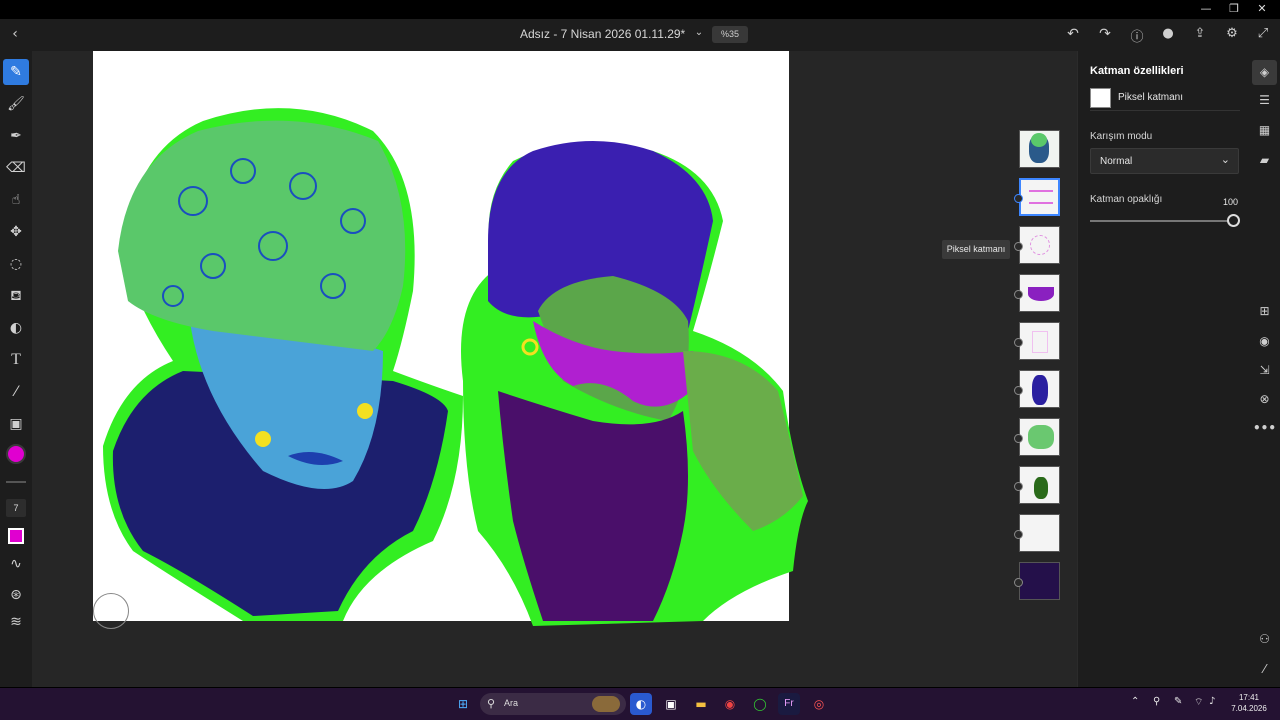  I want to click on help-icon: ⓘ, so click(1137, 35).